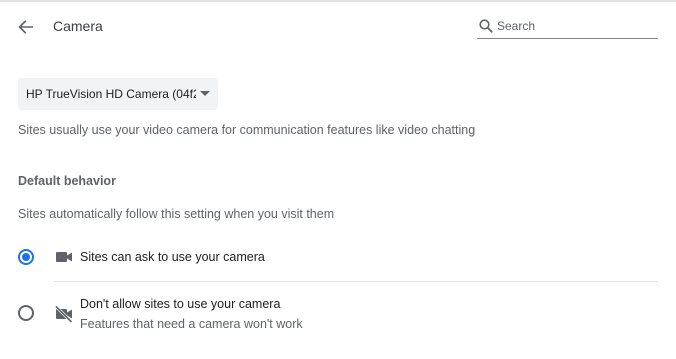 This screenshot has height=359, width=676. Describe the element at coordinates (172, 257) in the screenshot. I see `option-ask-camera-label: Sites can ask to use your camera` at that location.